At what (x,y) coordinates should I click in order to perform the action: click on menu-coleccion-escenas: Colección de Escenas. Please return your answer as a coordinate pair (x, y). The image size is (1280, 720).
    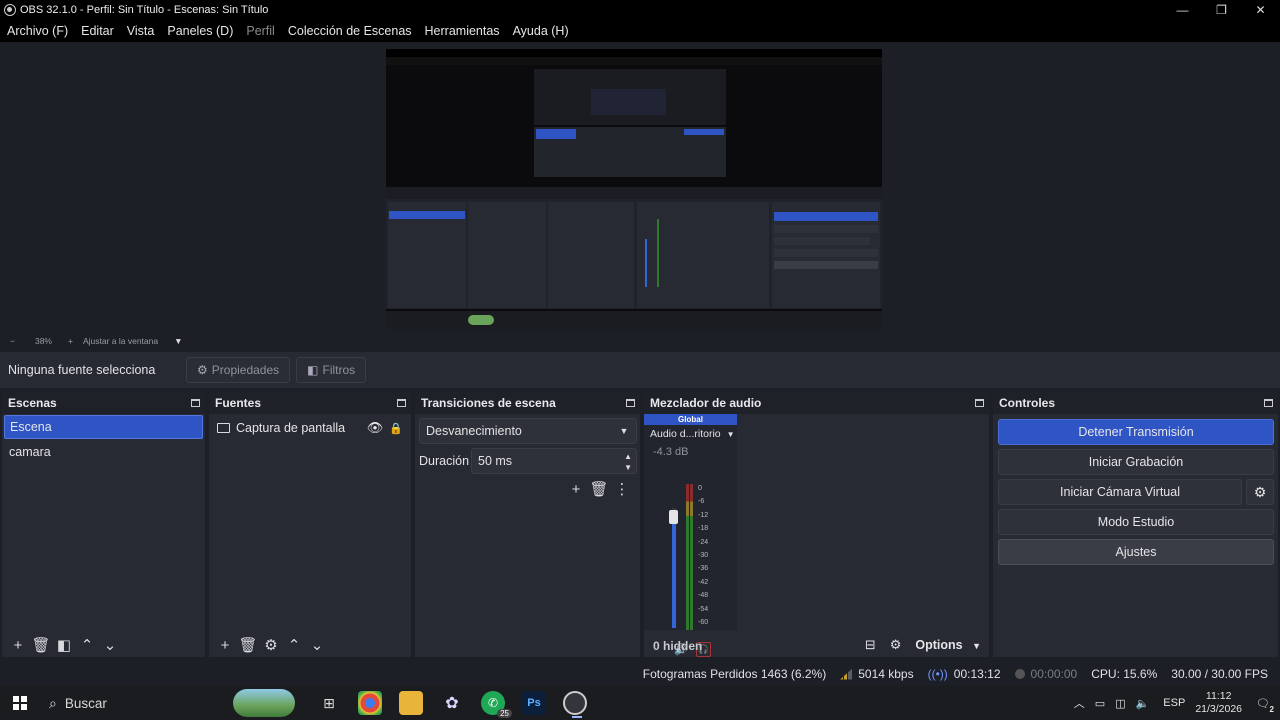
    Looking at the image, I should click on (349, 31).